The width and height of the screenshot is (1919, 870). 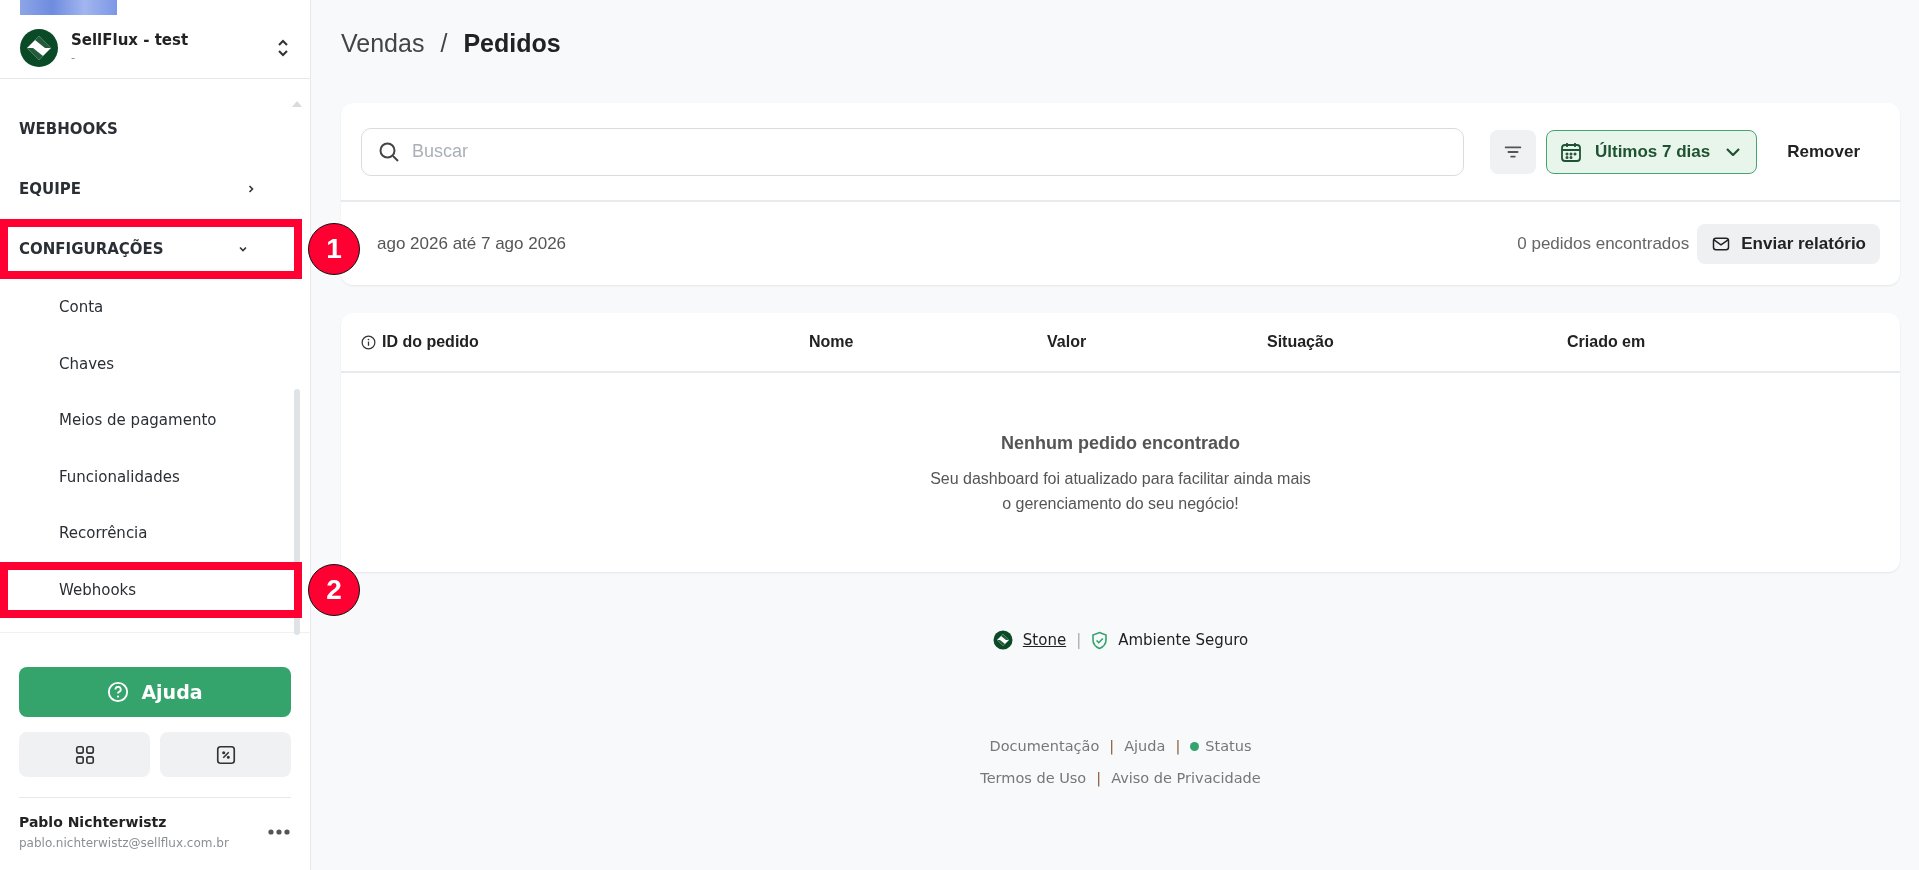 I want to click on discount-button, so click(x=225, y=754).